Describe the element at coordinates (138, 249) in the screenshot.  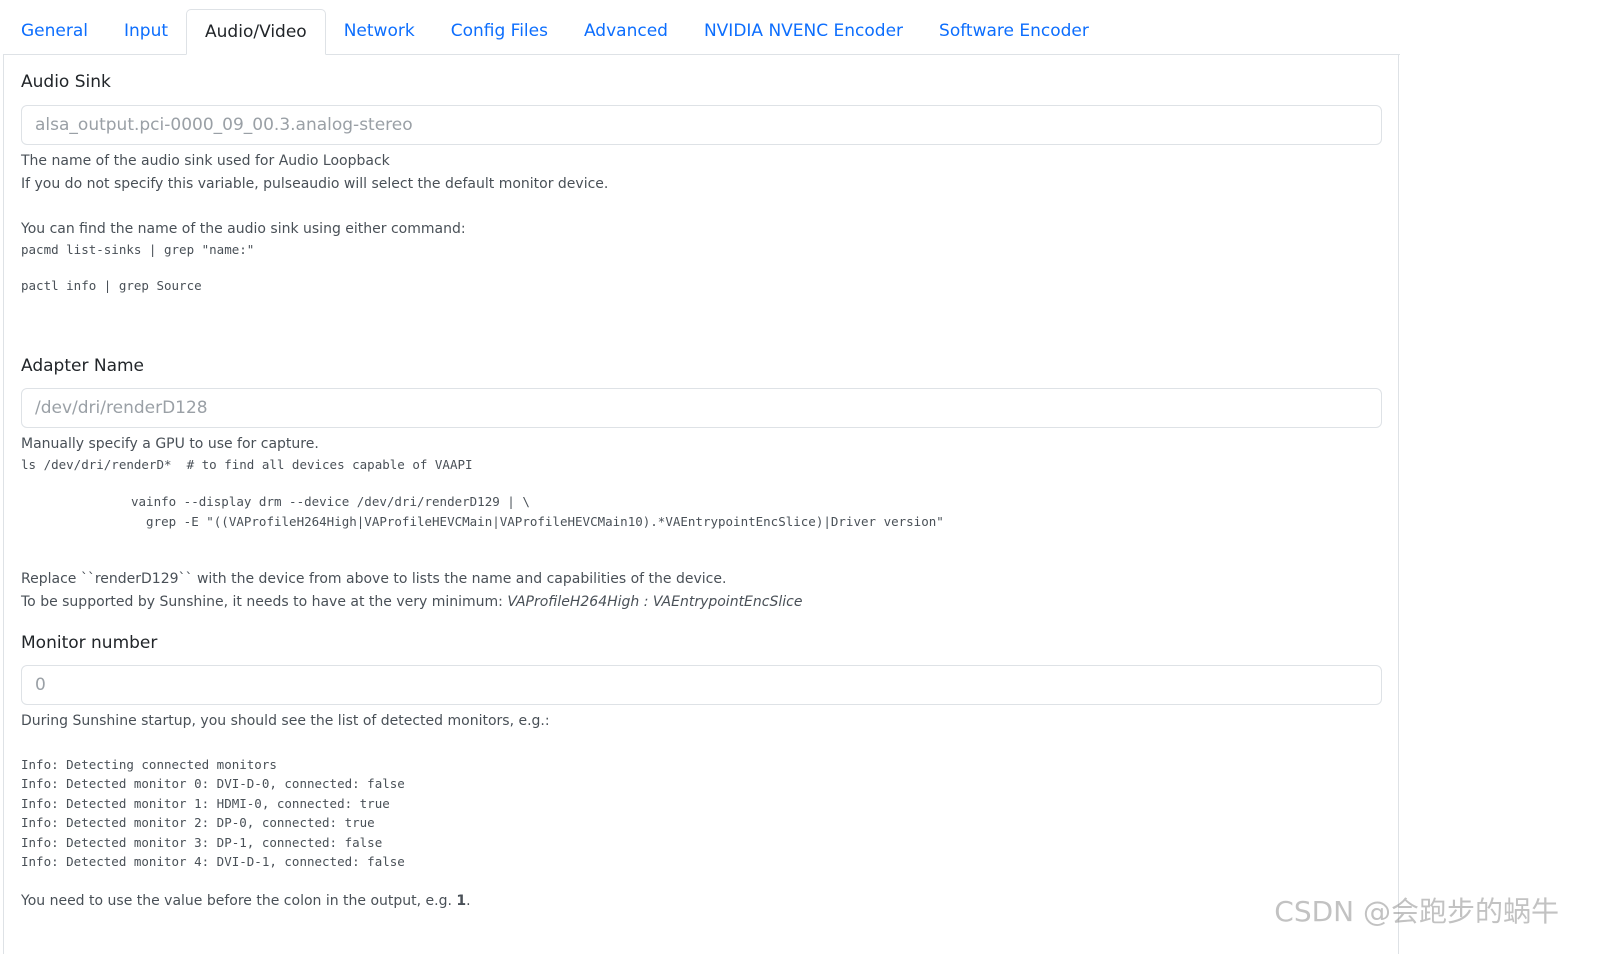
I see `audio-sink-cmd-1: pacmd list-sinks | grep "name:"` at that location.